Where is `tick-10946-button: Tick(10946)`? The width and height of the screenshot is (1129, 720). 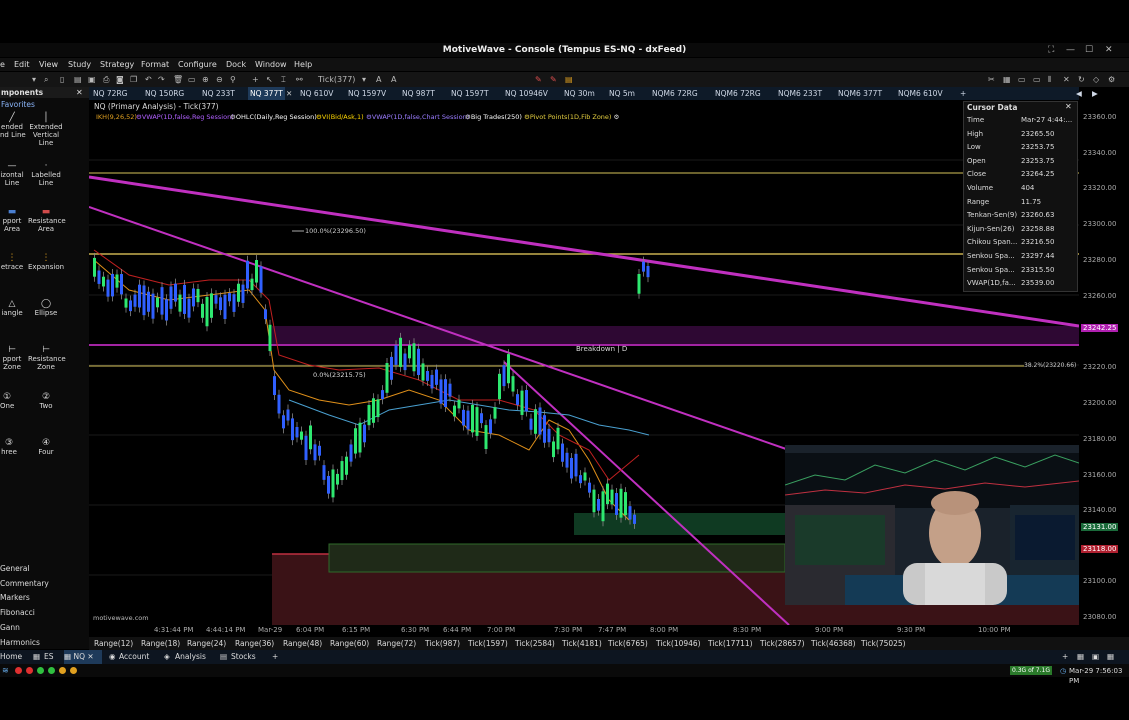 tick-10946-button: Tick(10946) is located at coordinates (678, 643).